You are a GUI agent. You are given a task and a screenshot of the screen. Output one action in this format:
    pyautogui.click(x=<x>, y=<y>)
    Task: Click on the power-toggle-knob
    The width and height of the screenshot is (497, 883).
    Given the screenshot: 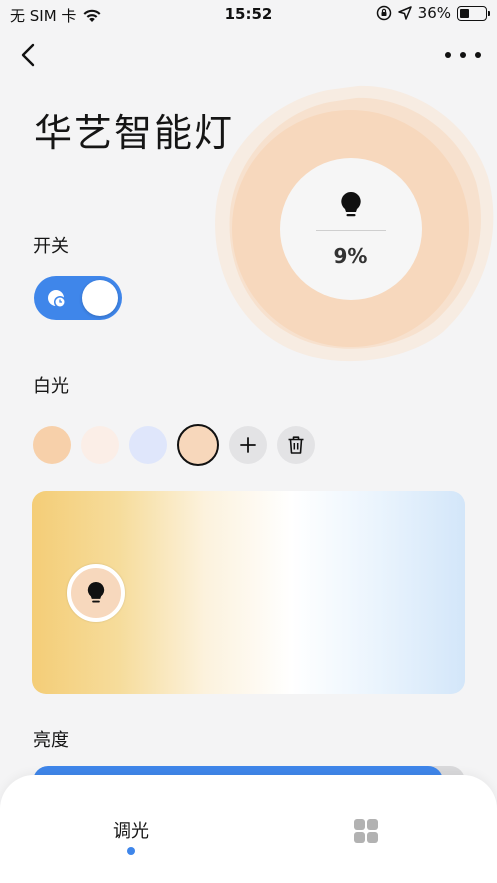 What is the action you would take?
    pyautogui.click(x=100, y=298)
    